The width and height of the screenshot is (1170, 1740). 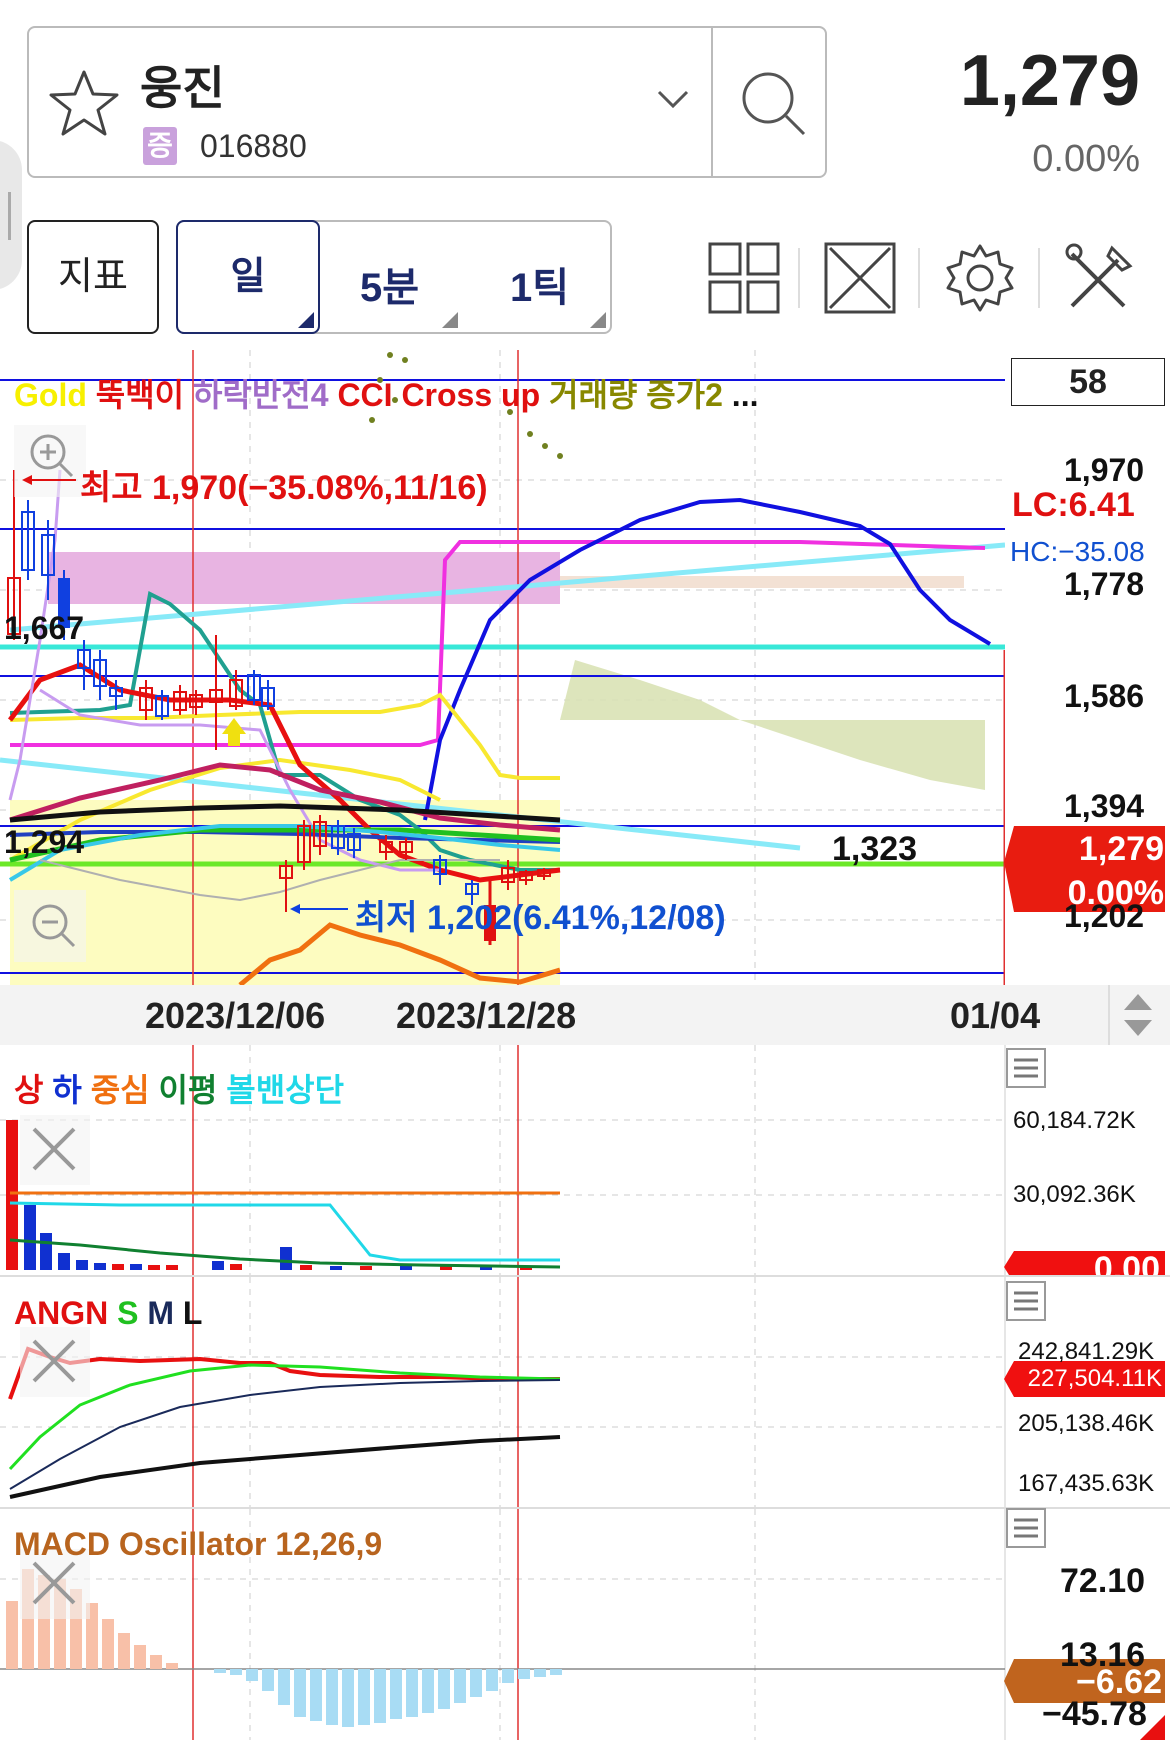 What do you see at coordinates (50, 395) in the screenshot?
I see `legend-gold: Gold` at bounding box center [50, 395].